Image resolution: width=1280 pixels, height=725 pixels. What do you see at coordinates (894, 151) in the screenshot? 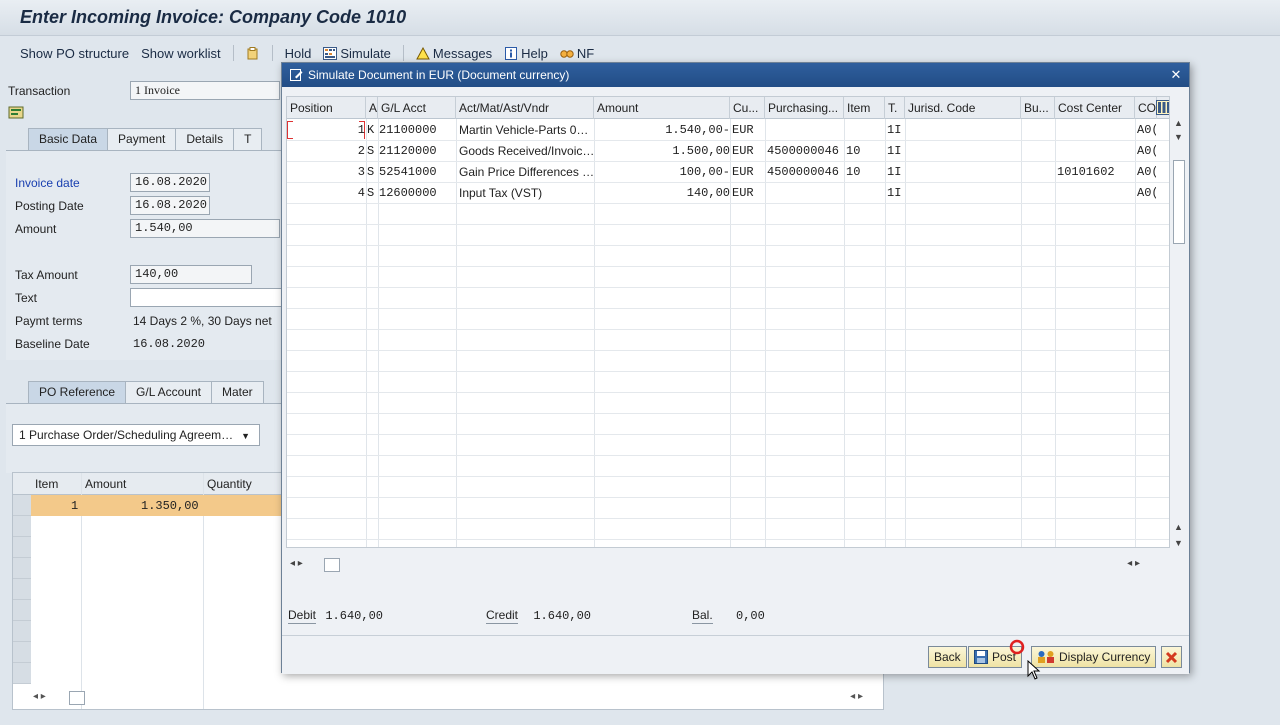
I see `cell-tax-code: 1I` at bounding box center [894, 151].